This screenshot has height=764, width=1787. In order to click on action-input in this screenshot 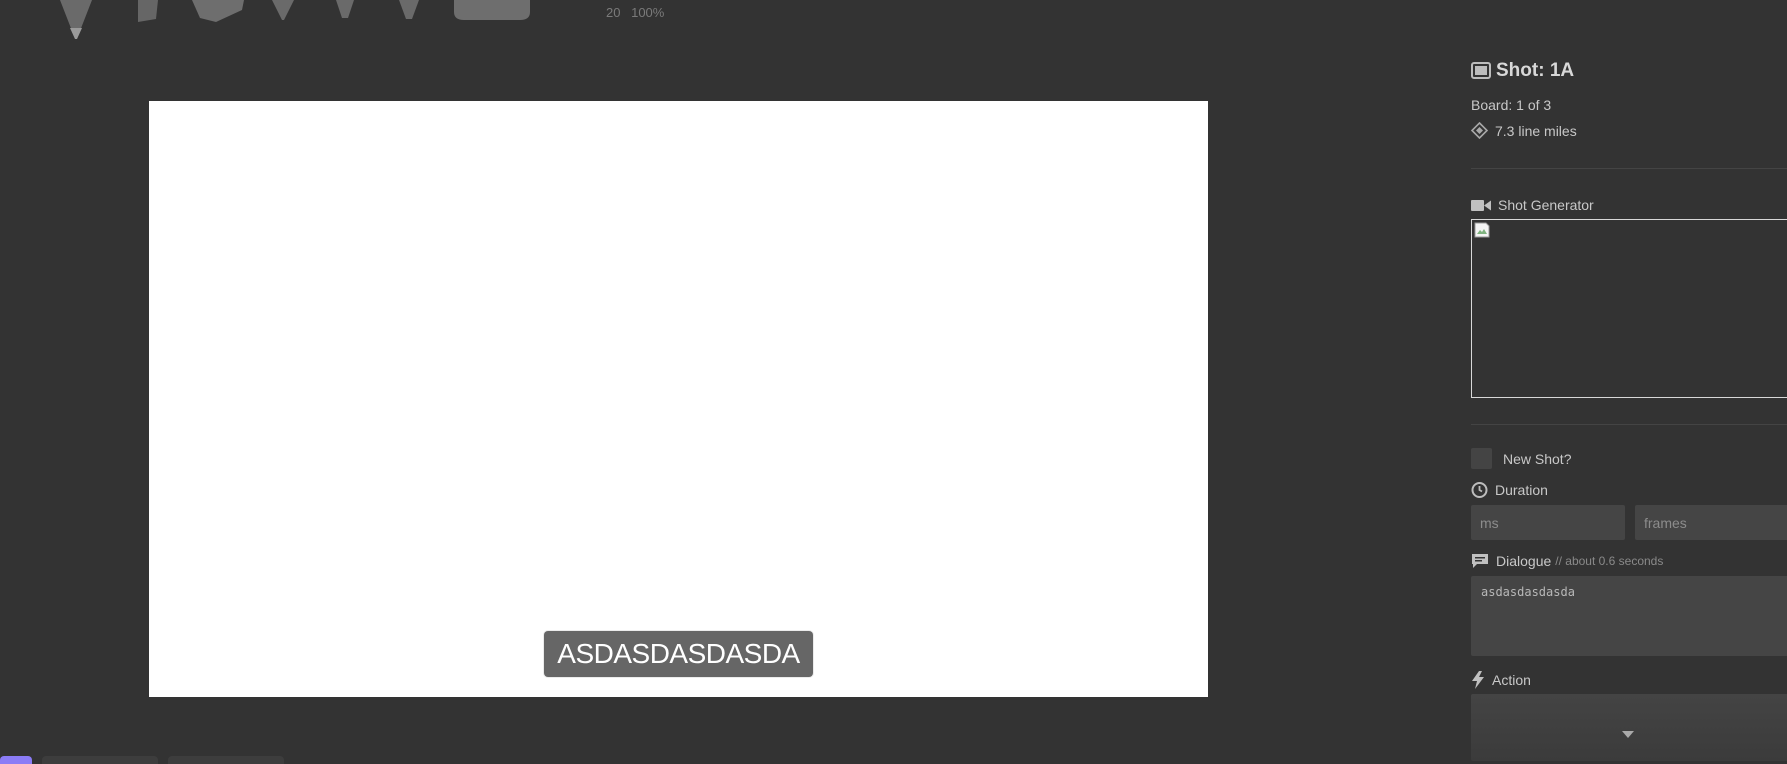, I will do `click(1629, 727)`.